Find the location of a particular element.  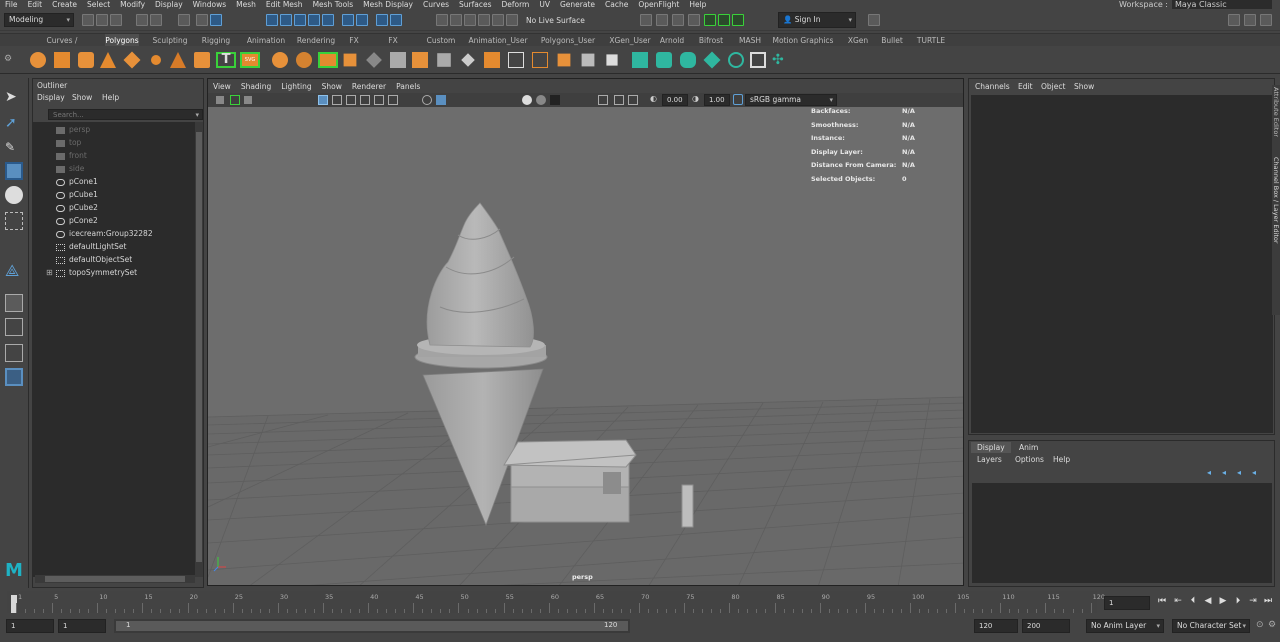

bevel-icon is located at coordinates (516, 60).